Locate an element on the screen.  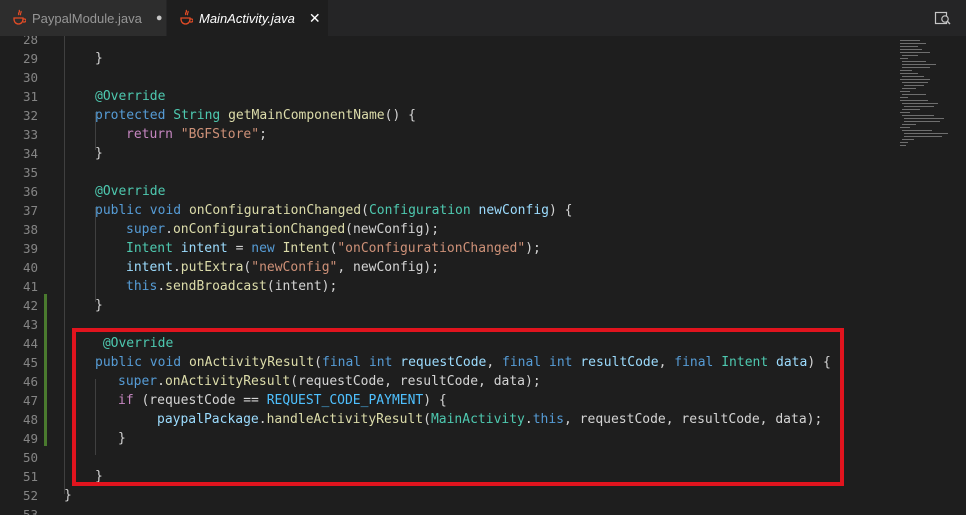
line-number: 47 is located at coordinates (30, 400).